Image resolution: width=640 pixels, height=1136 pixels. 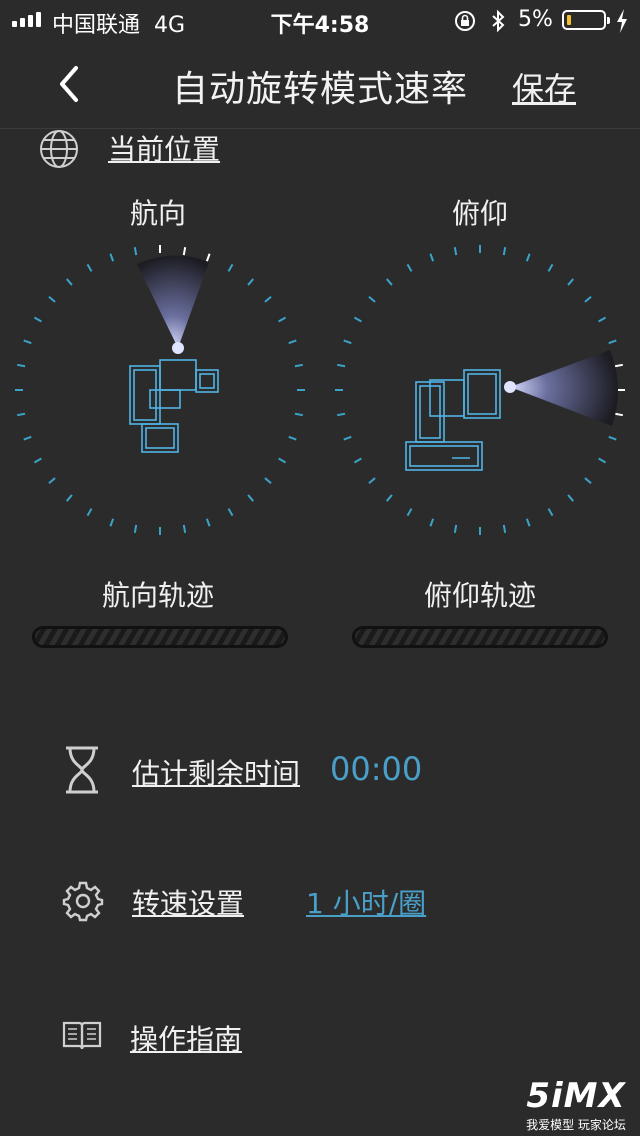 I want to click on speed-setting-label: 转速设置, so click(x=188, y=903).